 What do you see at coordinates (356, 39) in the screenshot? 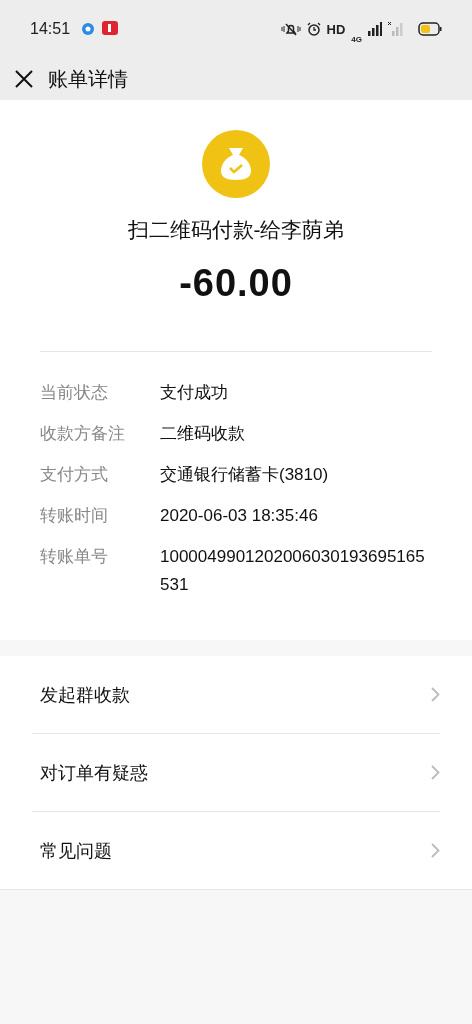
I see `network-type: 4G` at bounding box center [356, 39].